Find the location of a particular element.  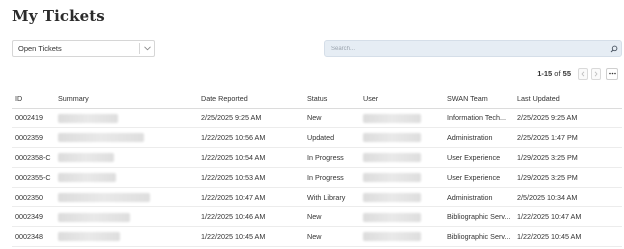

cell-id: 0002358-C is located at coordinates (33, 157).